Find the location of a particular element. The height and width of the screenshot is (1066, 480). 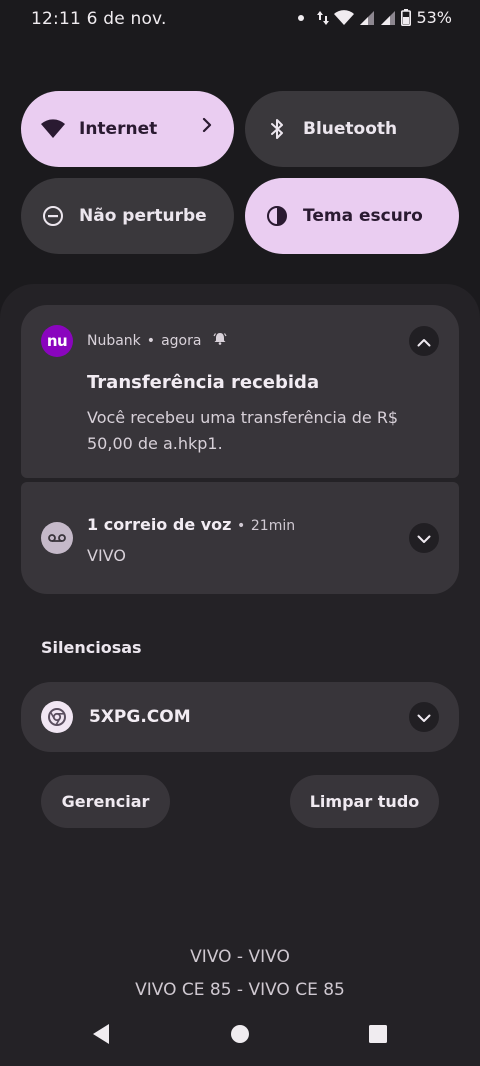

notification-voicemail: 1 correio de voz • 21min VIVO is located at coordinates (240, 538).